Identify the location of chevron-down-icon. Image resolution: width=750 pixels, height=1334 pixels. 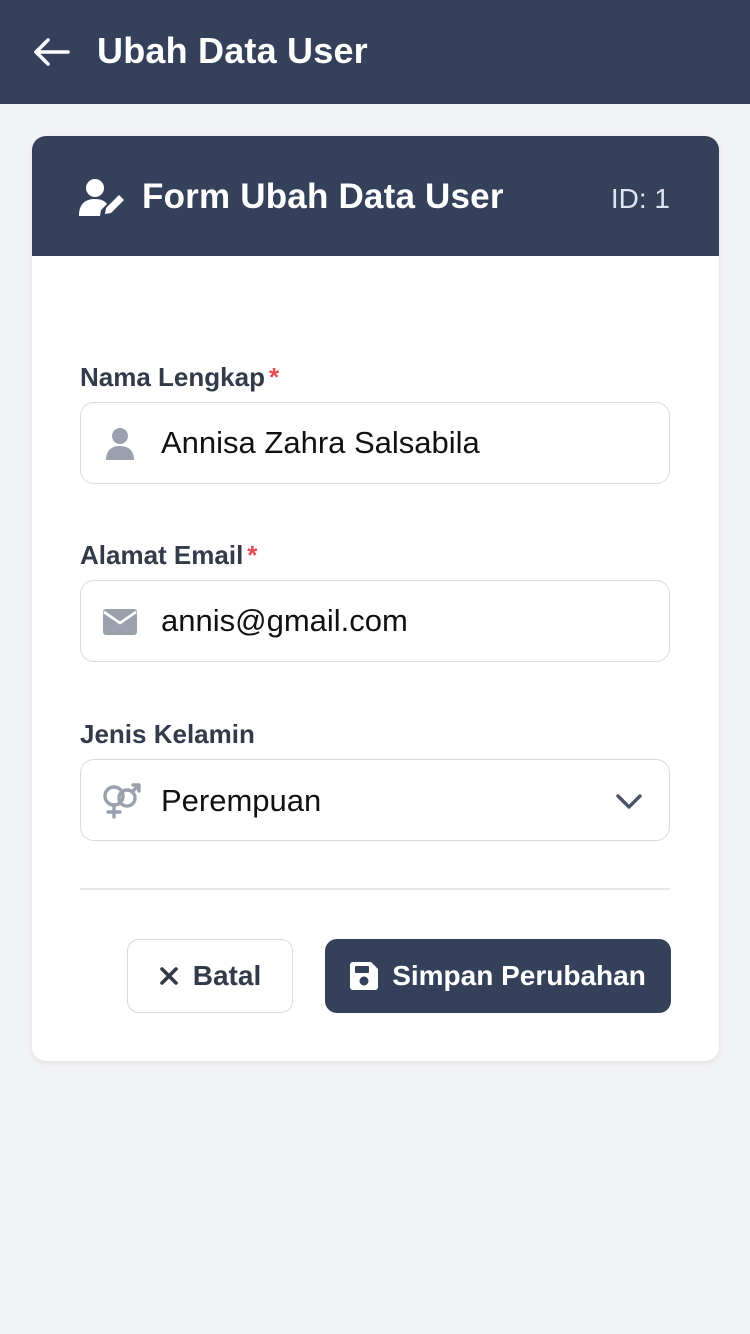
(629, 801).